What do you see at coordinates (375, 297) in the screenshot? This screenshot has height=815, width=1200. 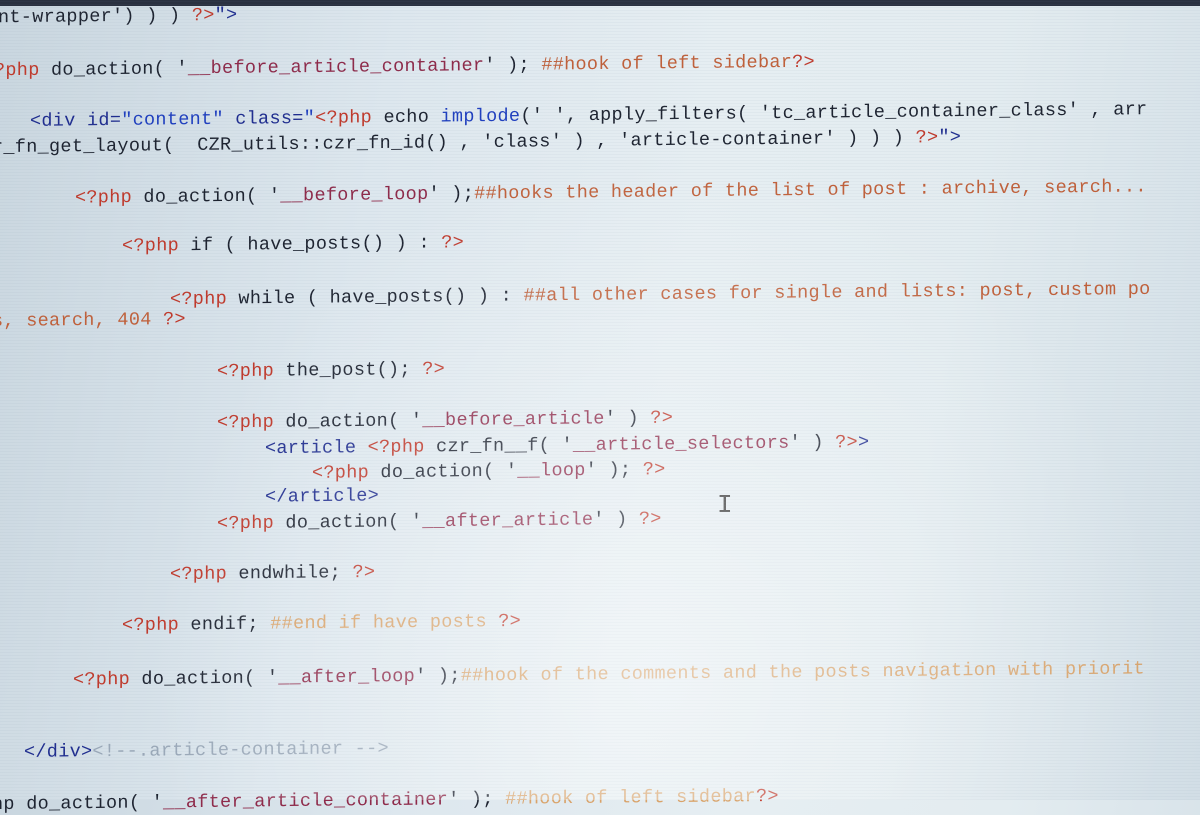 I see `code-token: while ( have_posts() ) :` at bounding box center [375, 297].